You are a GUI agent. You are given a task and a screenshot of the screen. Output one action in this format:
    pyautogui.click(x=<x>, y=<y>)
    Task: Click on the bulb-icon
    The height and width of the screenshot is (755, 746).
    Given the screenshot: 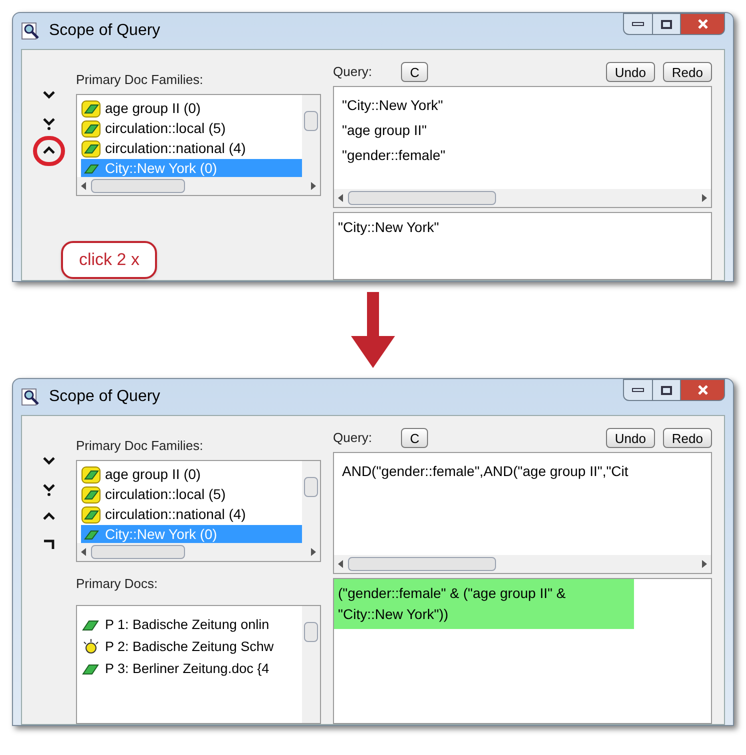 What is the action you would take?
    pyautogui.click(x=91, y=647)
    